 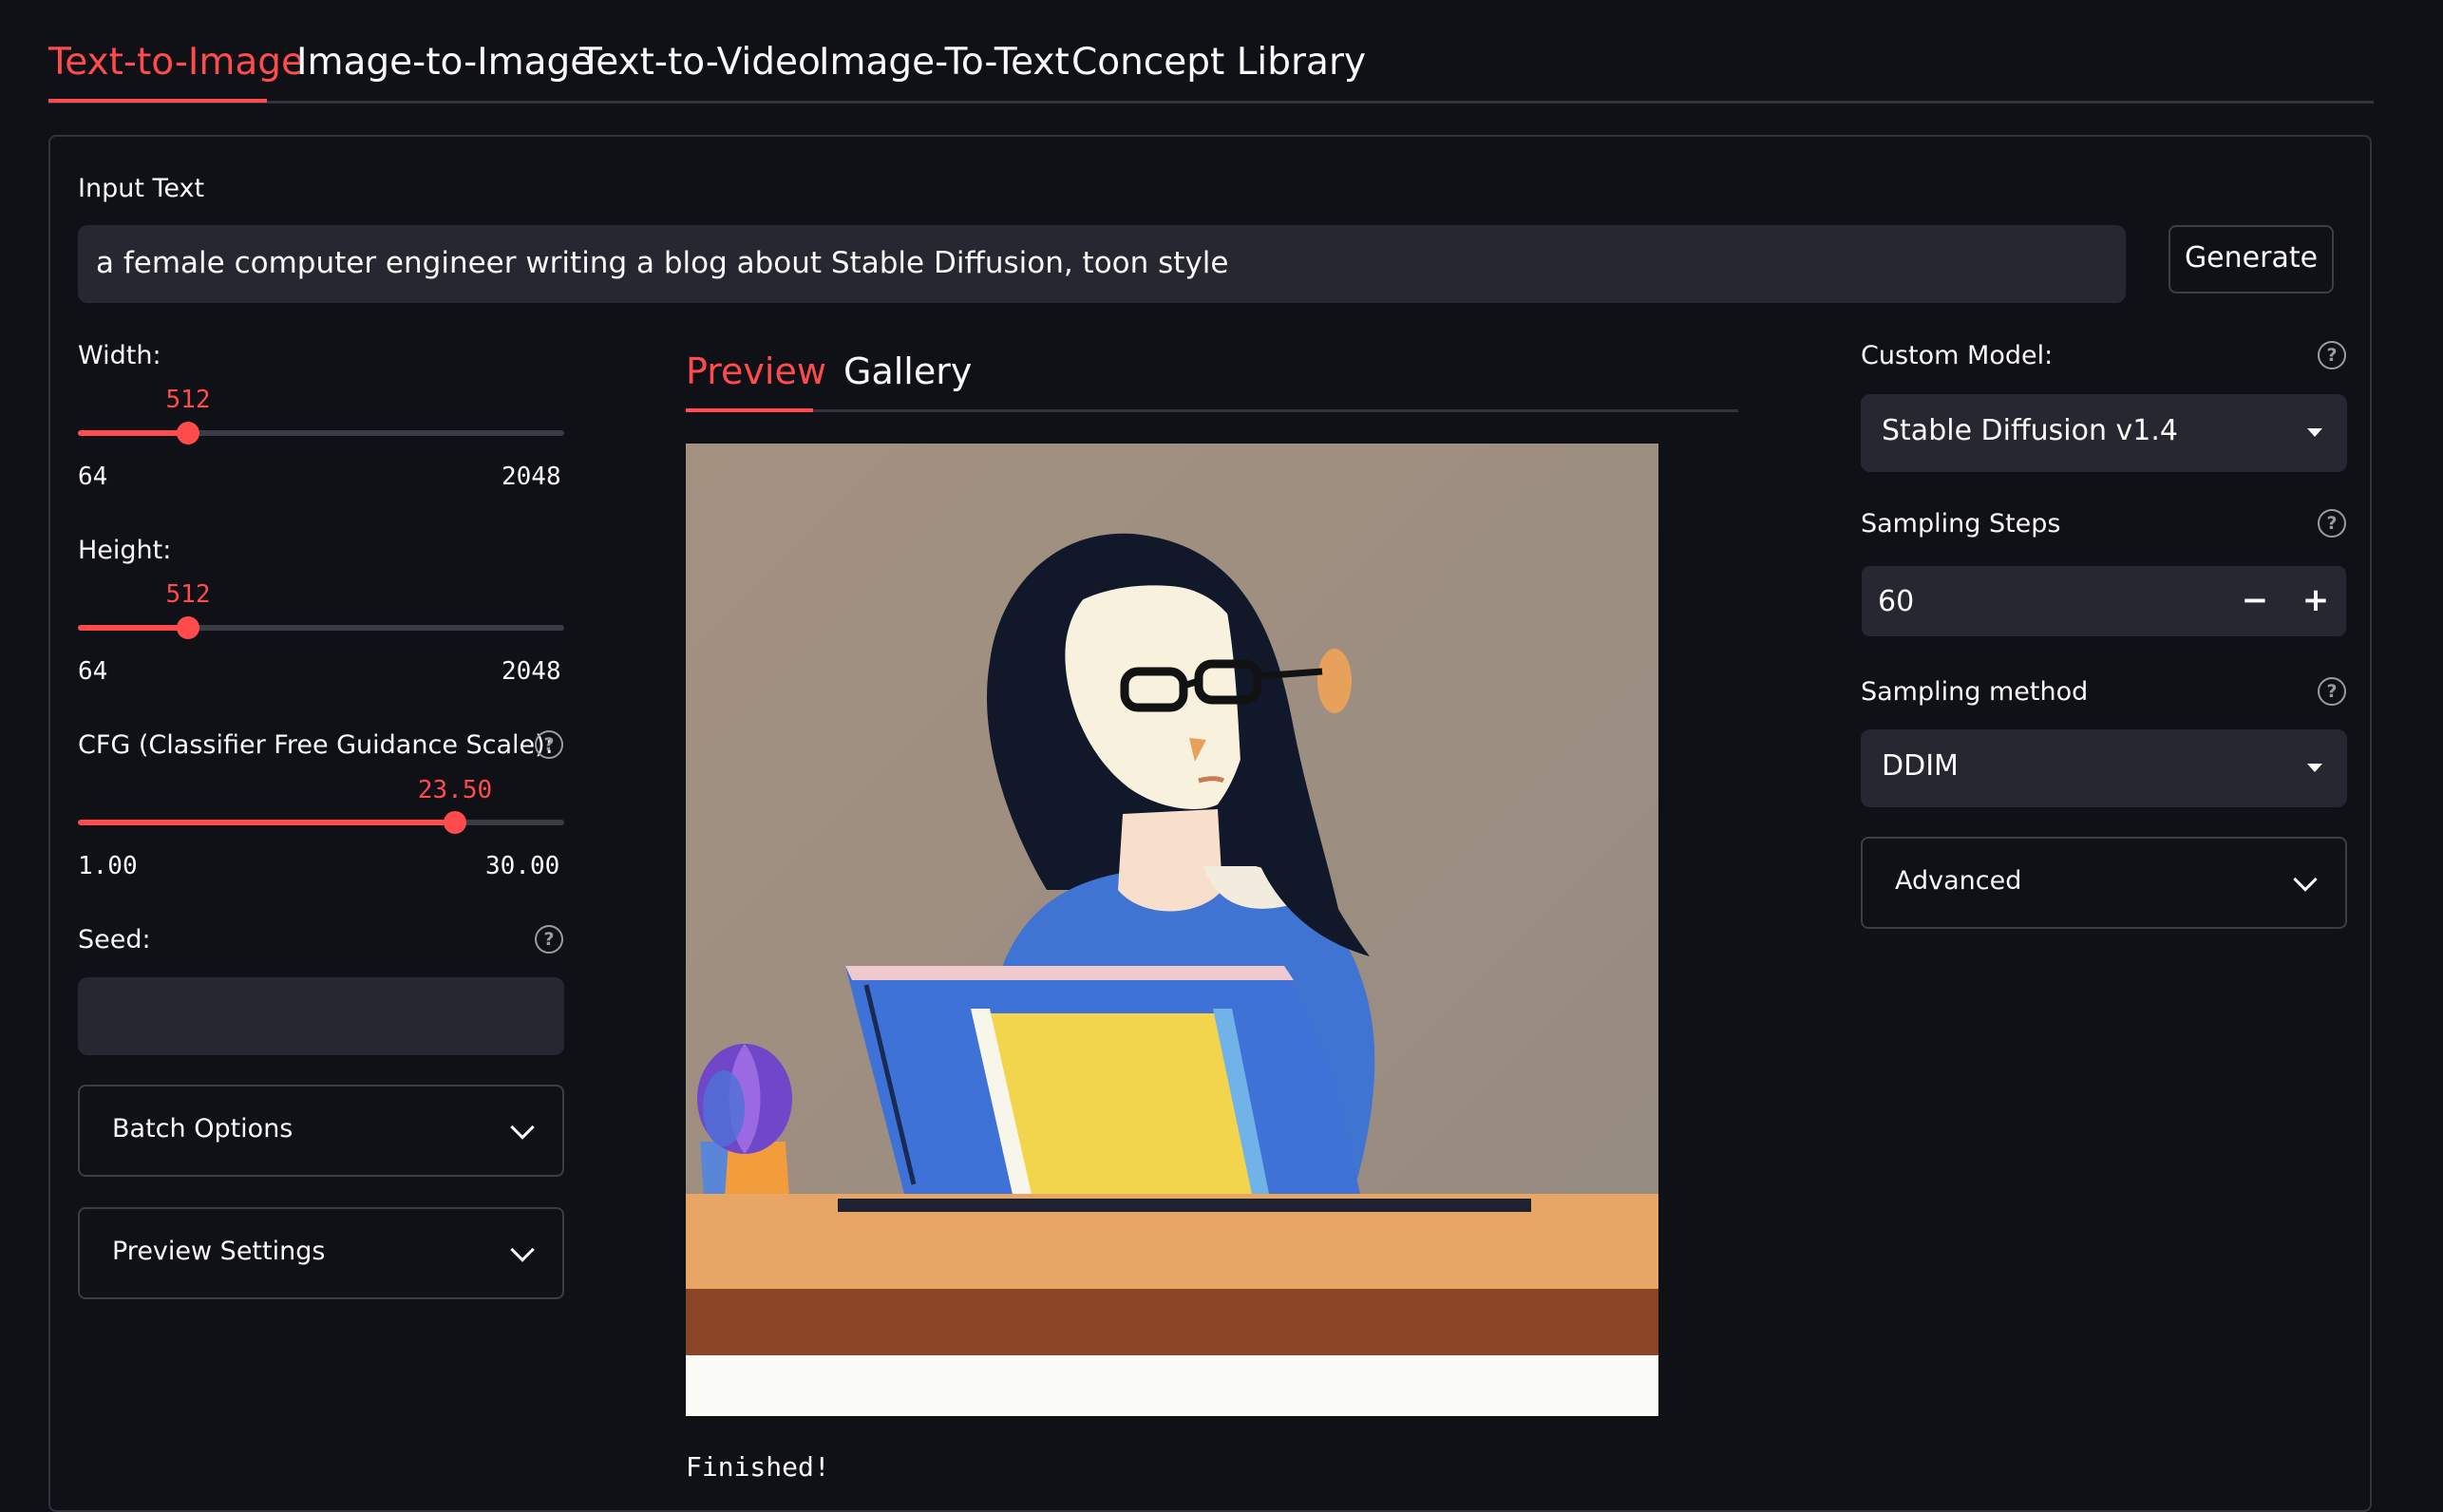 What do you see at coordinates (93, 477) in the screenshot?
I see `width-min: 64` at bounding box center [93, 477].